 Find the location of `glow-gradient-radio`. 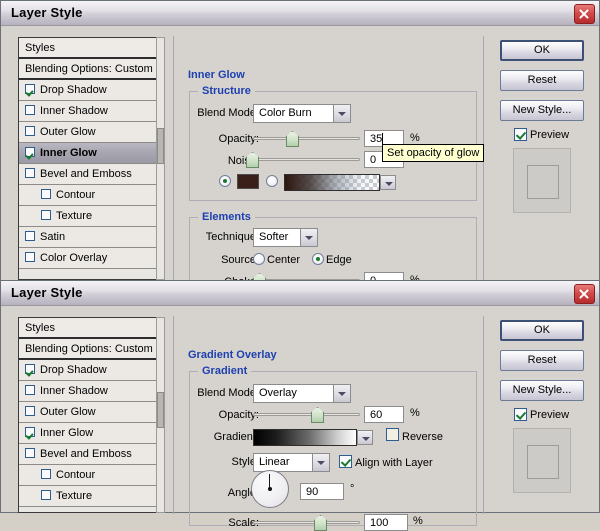

glow-gradient-radio is located at coordinates (272, 181).